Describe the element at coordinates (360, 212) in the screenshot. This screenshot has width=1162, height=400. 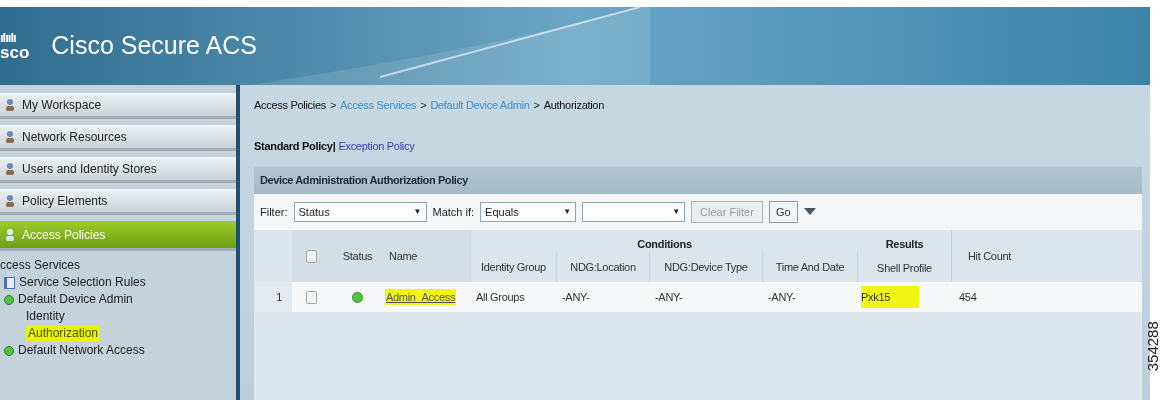
I see `filter-dropdown: Status ▼` at that location.